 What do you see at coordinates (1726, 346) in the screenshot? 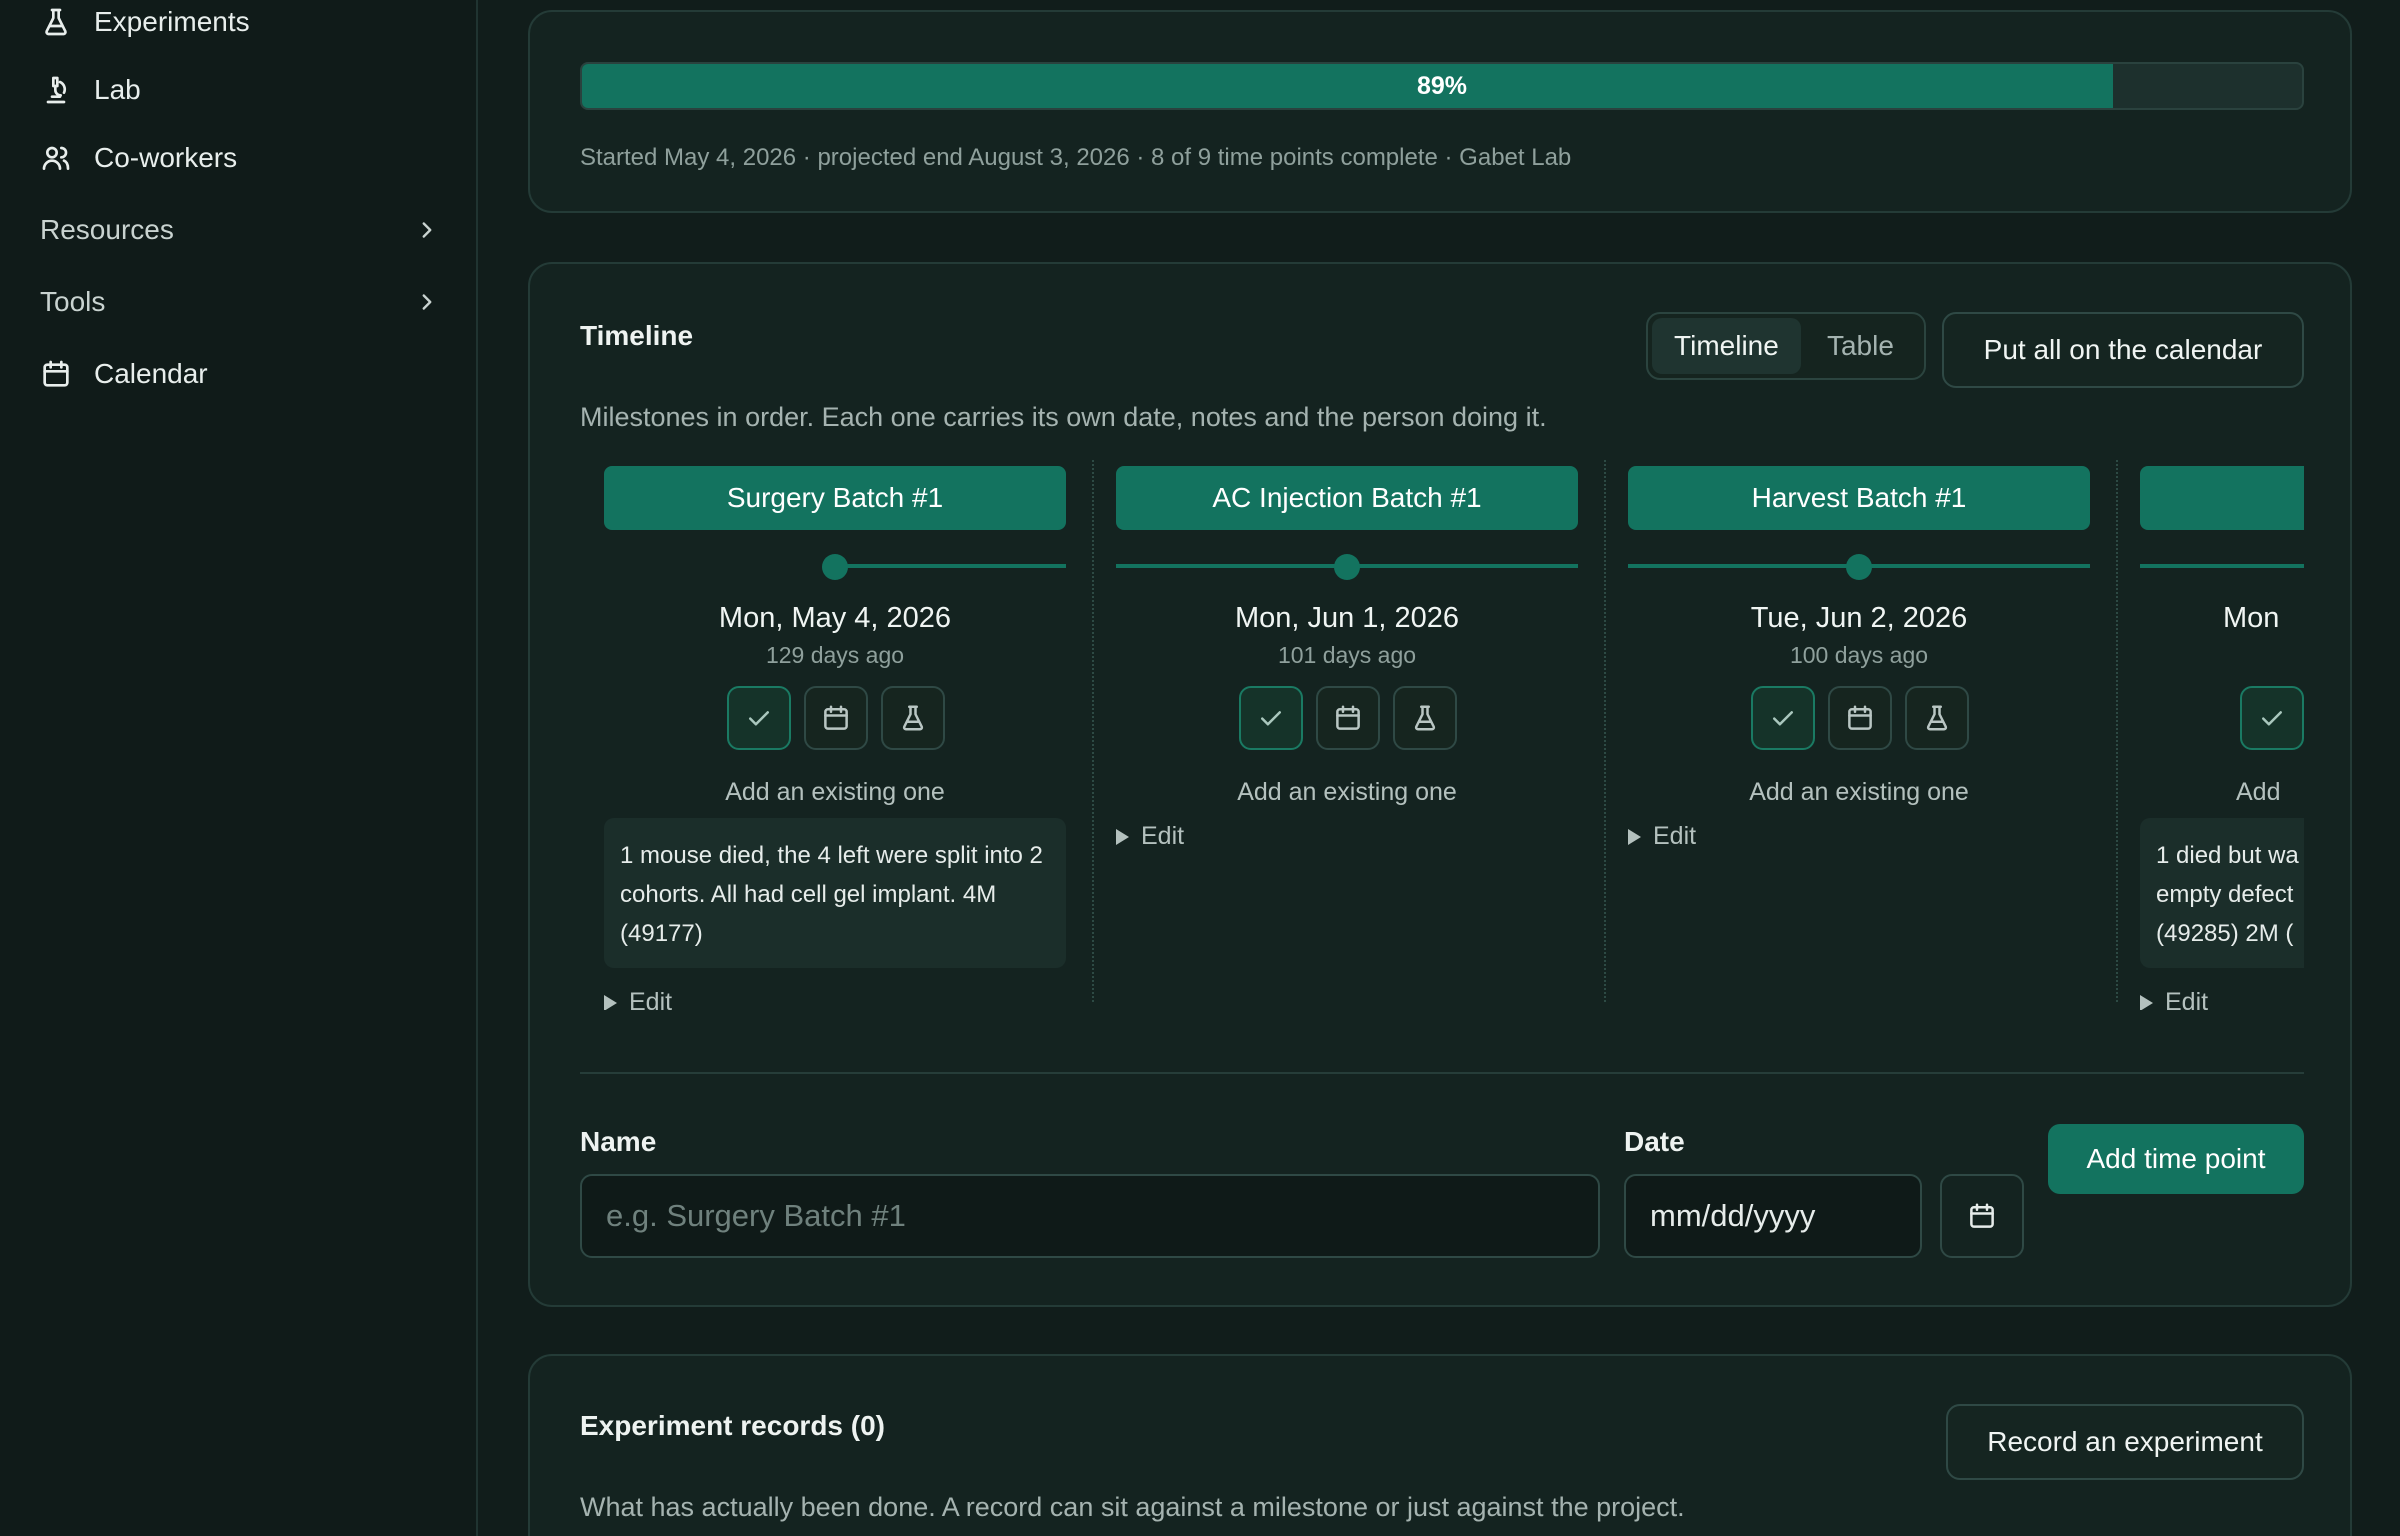
I see `tab-timeline: Timeline` at bounding box center [1726, 346].